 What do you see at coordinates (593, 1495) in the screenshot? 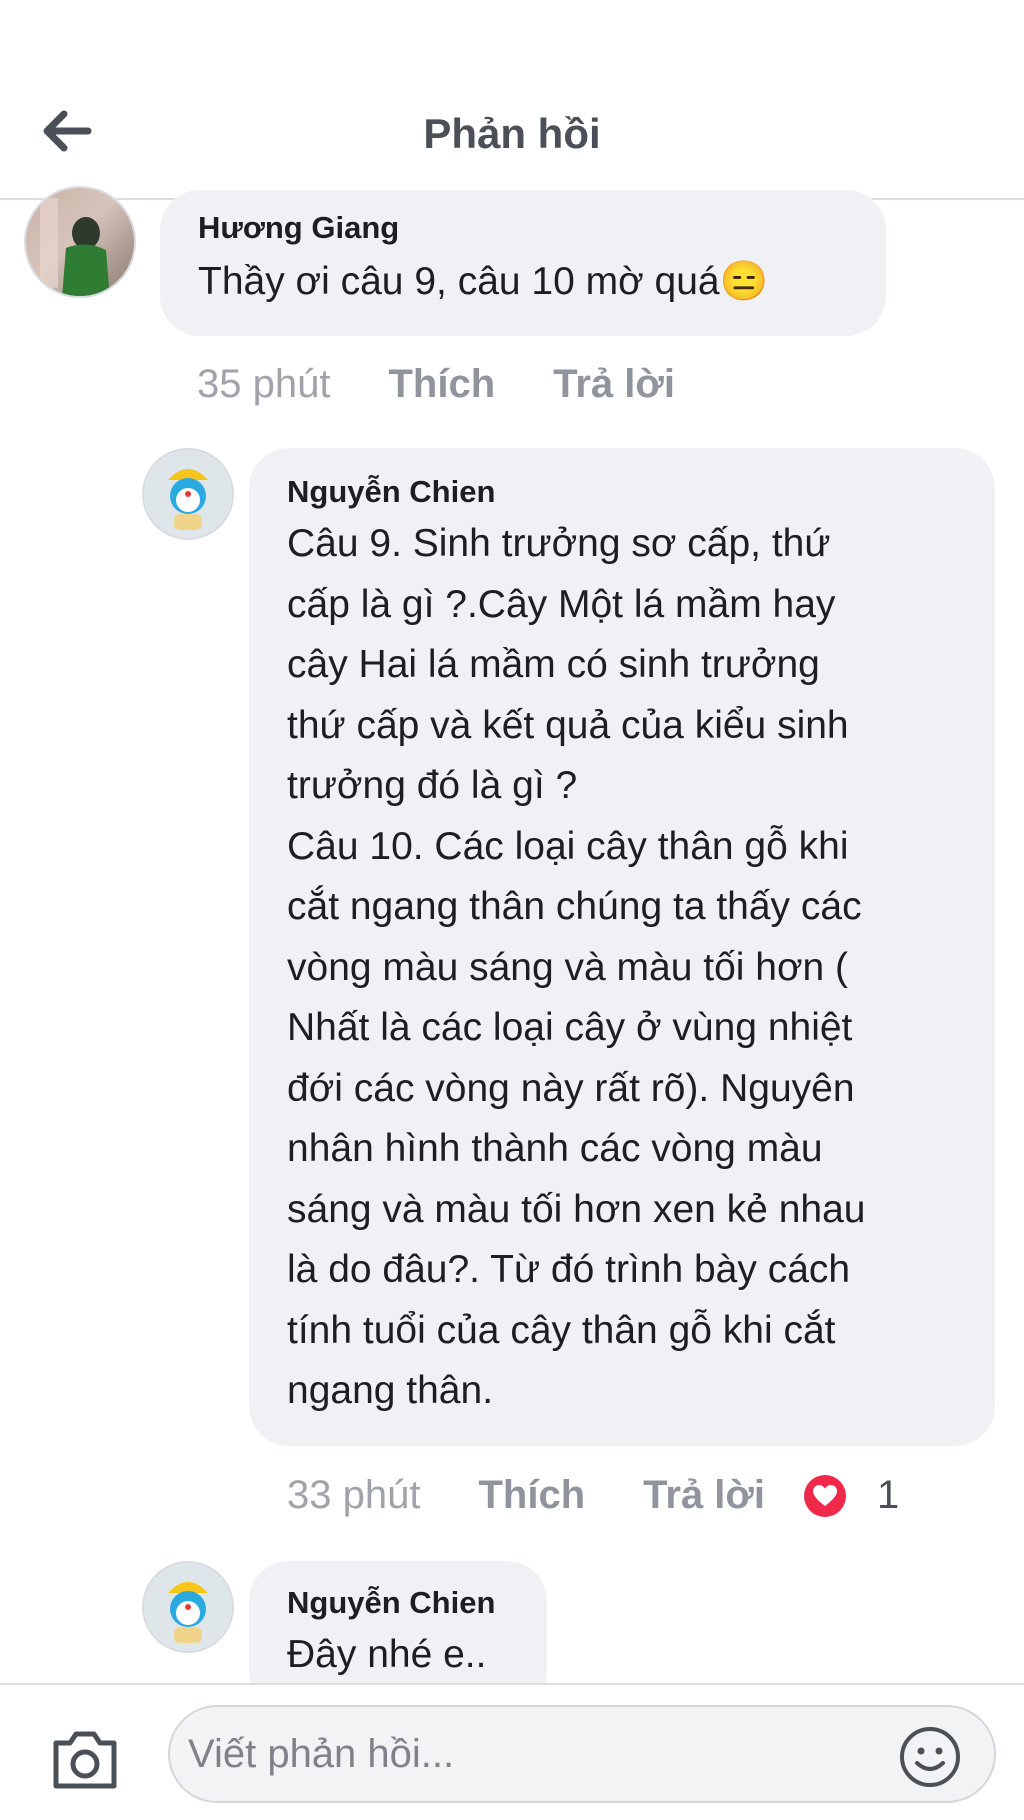
I see `comment-meta: 33 phút Thích Trả lời 1` at bounding box center [593, 1495].